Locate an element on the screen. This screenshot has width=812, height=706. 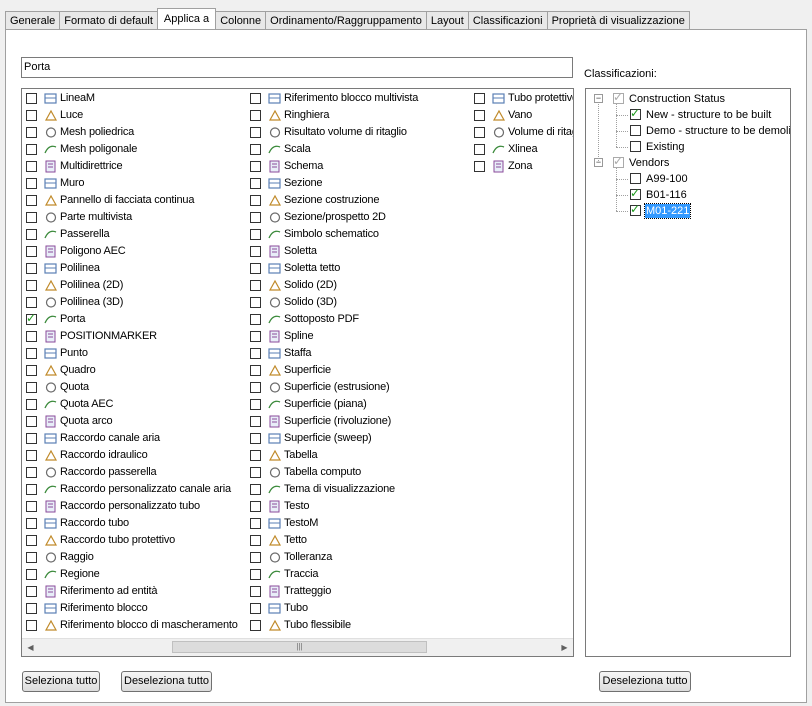
collapse-icon: − is located at coordinates (598, 98).